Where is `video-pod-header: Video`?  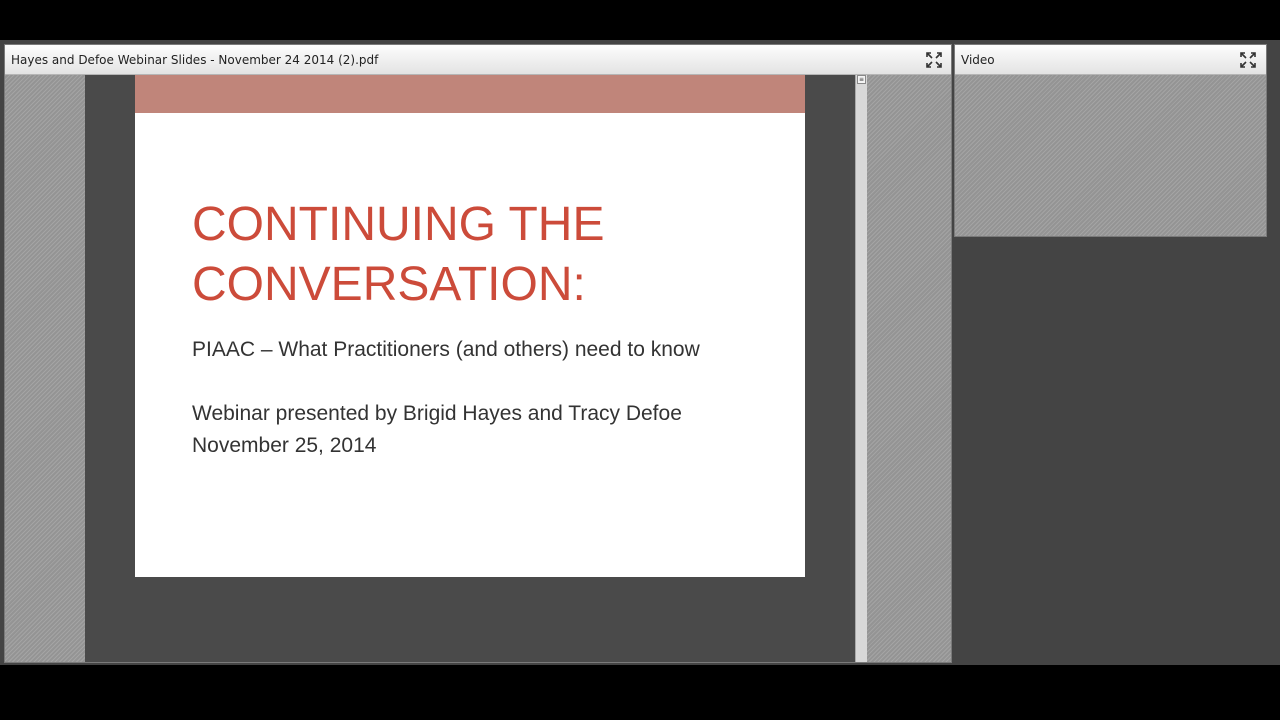 video-pod-header: Video is located at coordinates (1110, 60).